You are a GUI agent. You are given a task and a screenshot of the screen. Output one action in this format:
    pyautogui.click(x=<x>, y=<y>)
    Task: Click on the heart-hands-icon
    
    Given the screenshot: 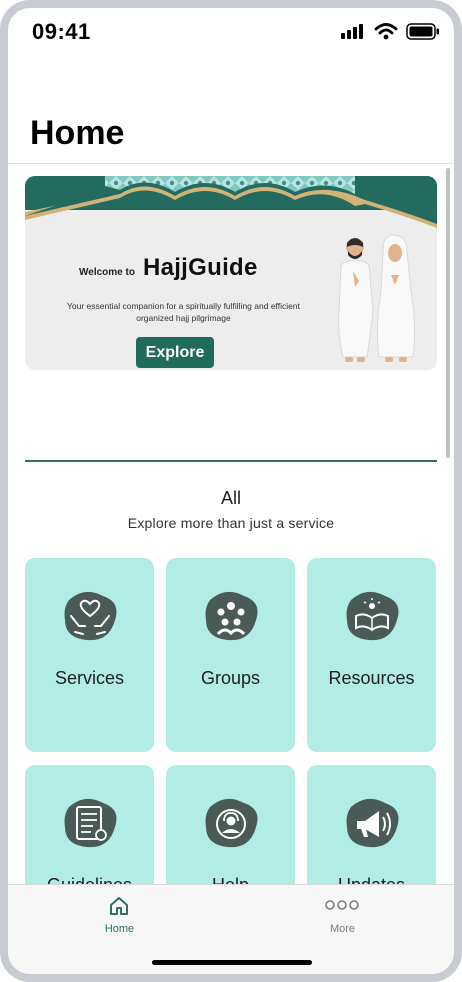 What is the action you would take?
    pyautogui.click(x=90, y=616)
    